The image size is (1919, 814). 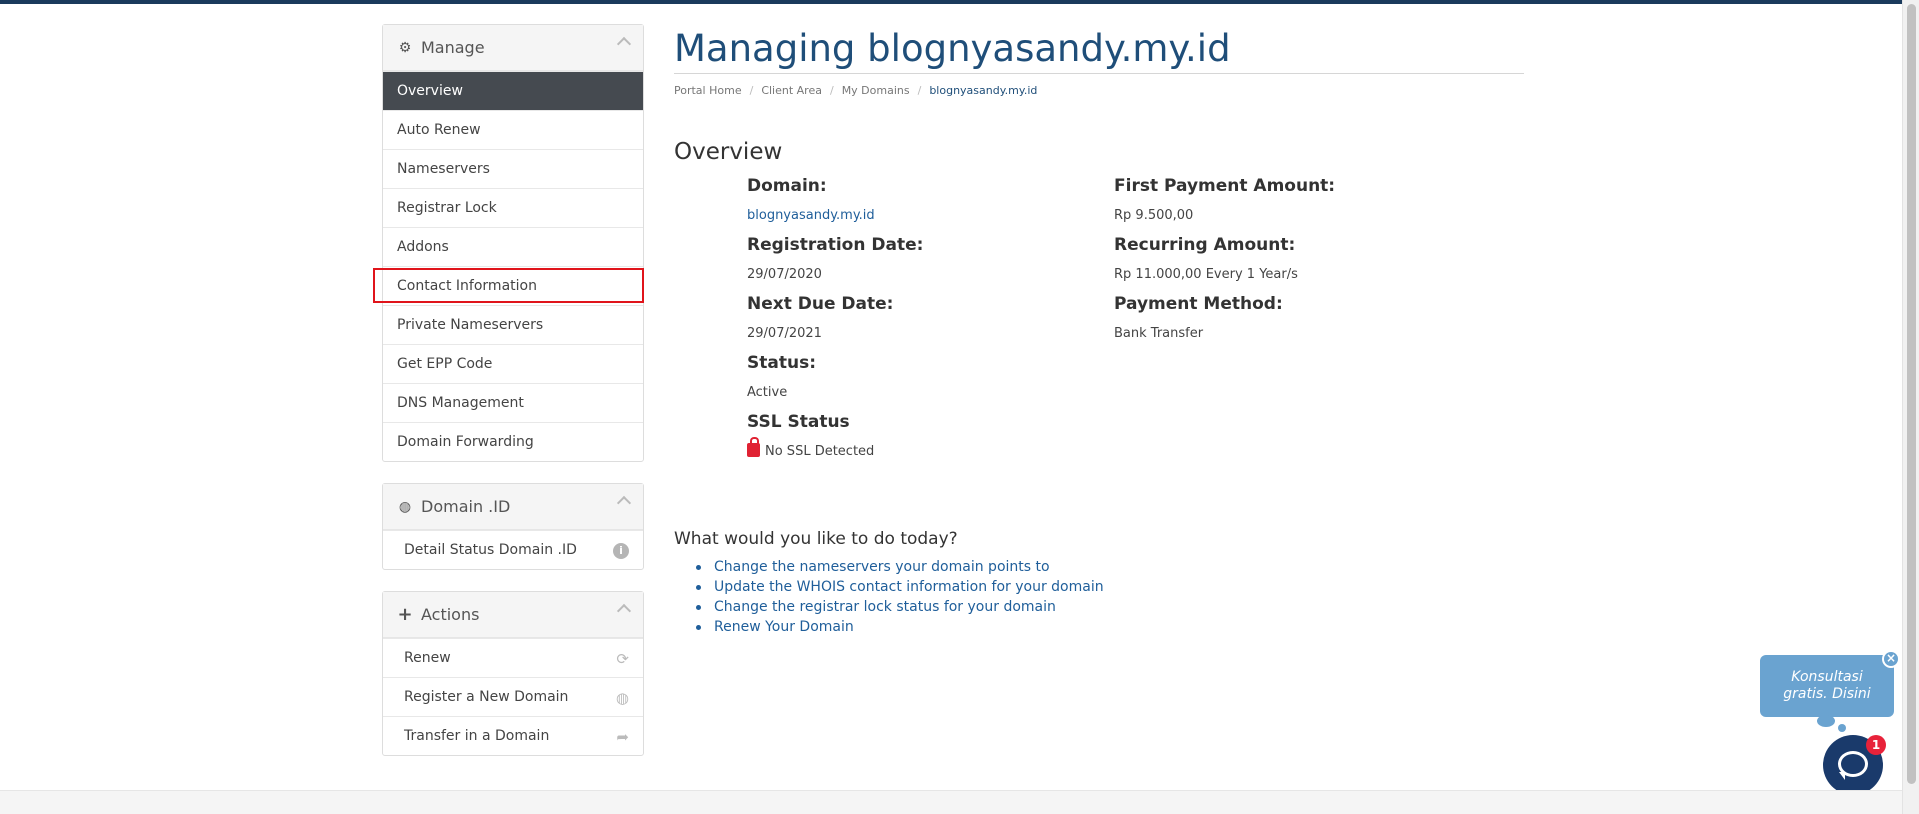 What do you see at coordinates (465, 442) in the screenshot?
I see `sidebar-item-label: Domain Forwarding` at bounding box center [465, 442].